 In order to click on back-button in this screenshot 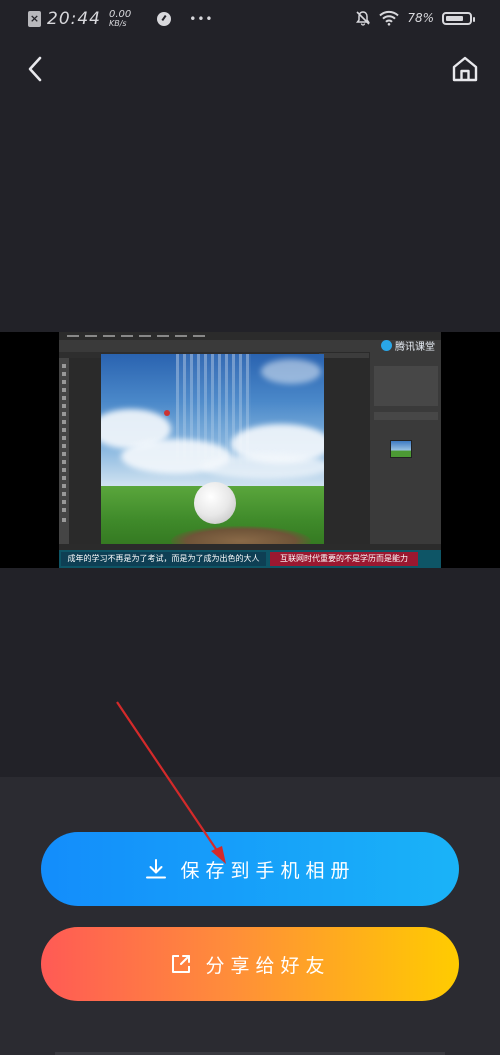, I will do `click(36, 69)`.